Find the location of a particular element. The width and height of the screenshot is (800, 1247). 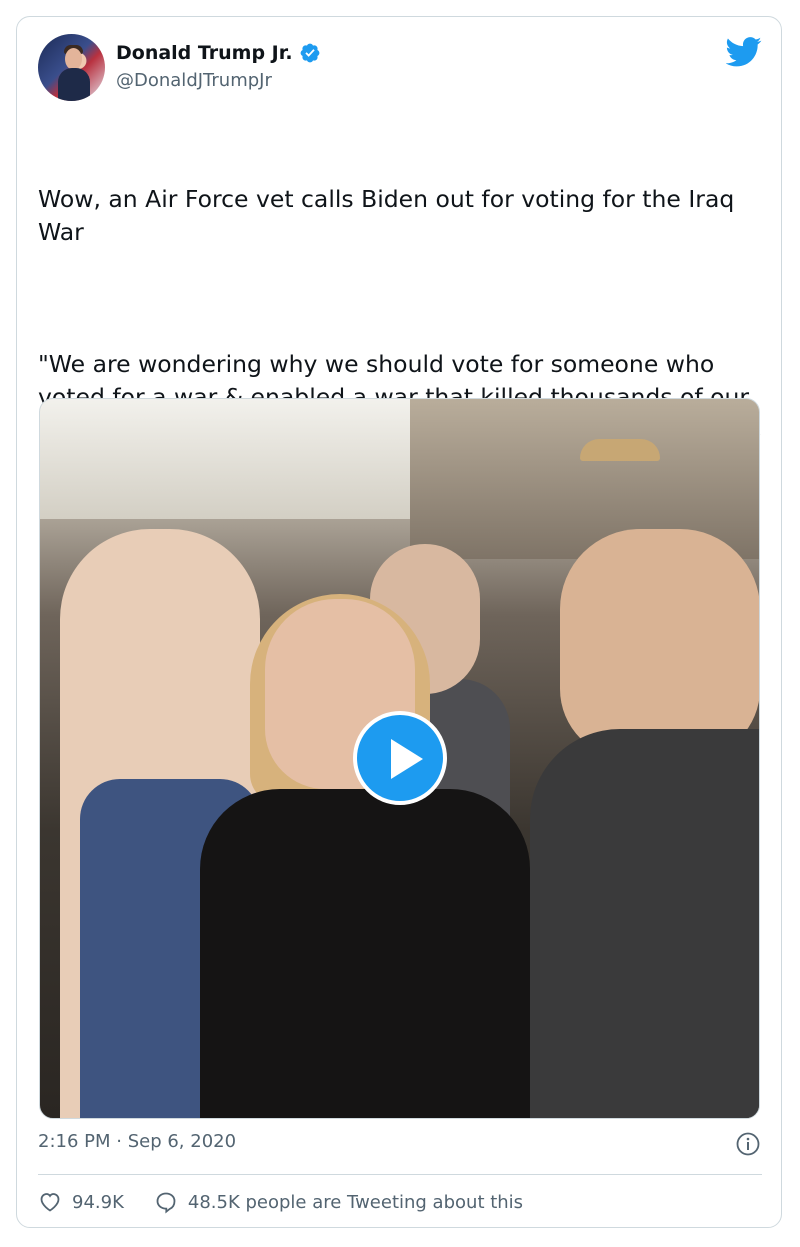

author-name-row: Donald Trump Jr. is located at coordinates (218, 53).